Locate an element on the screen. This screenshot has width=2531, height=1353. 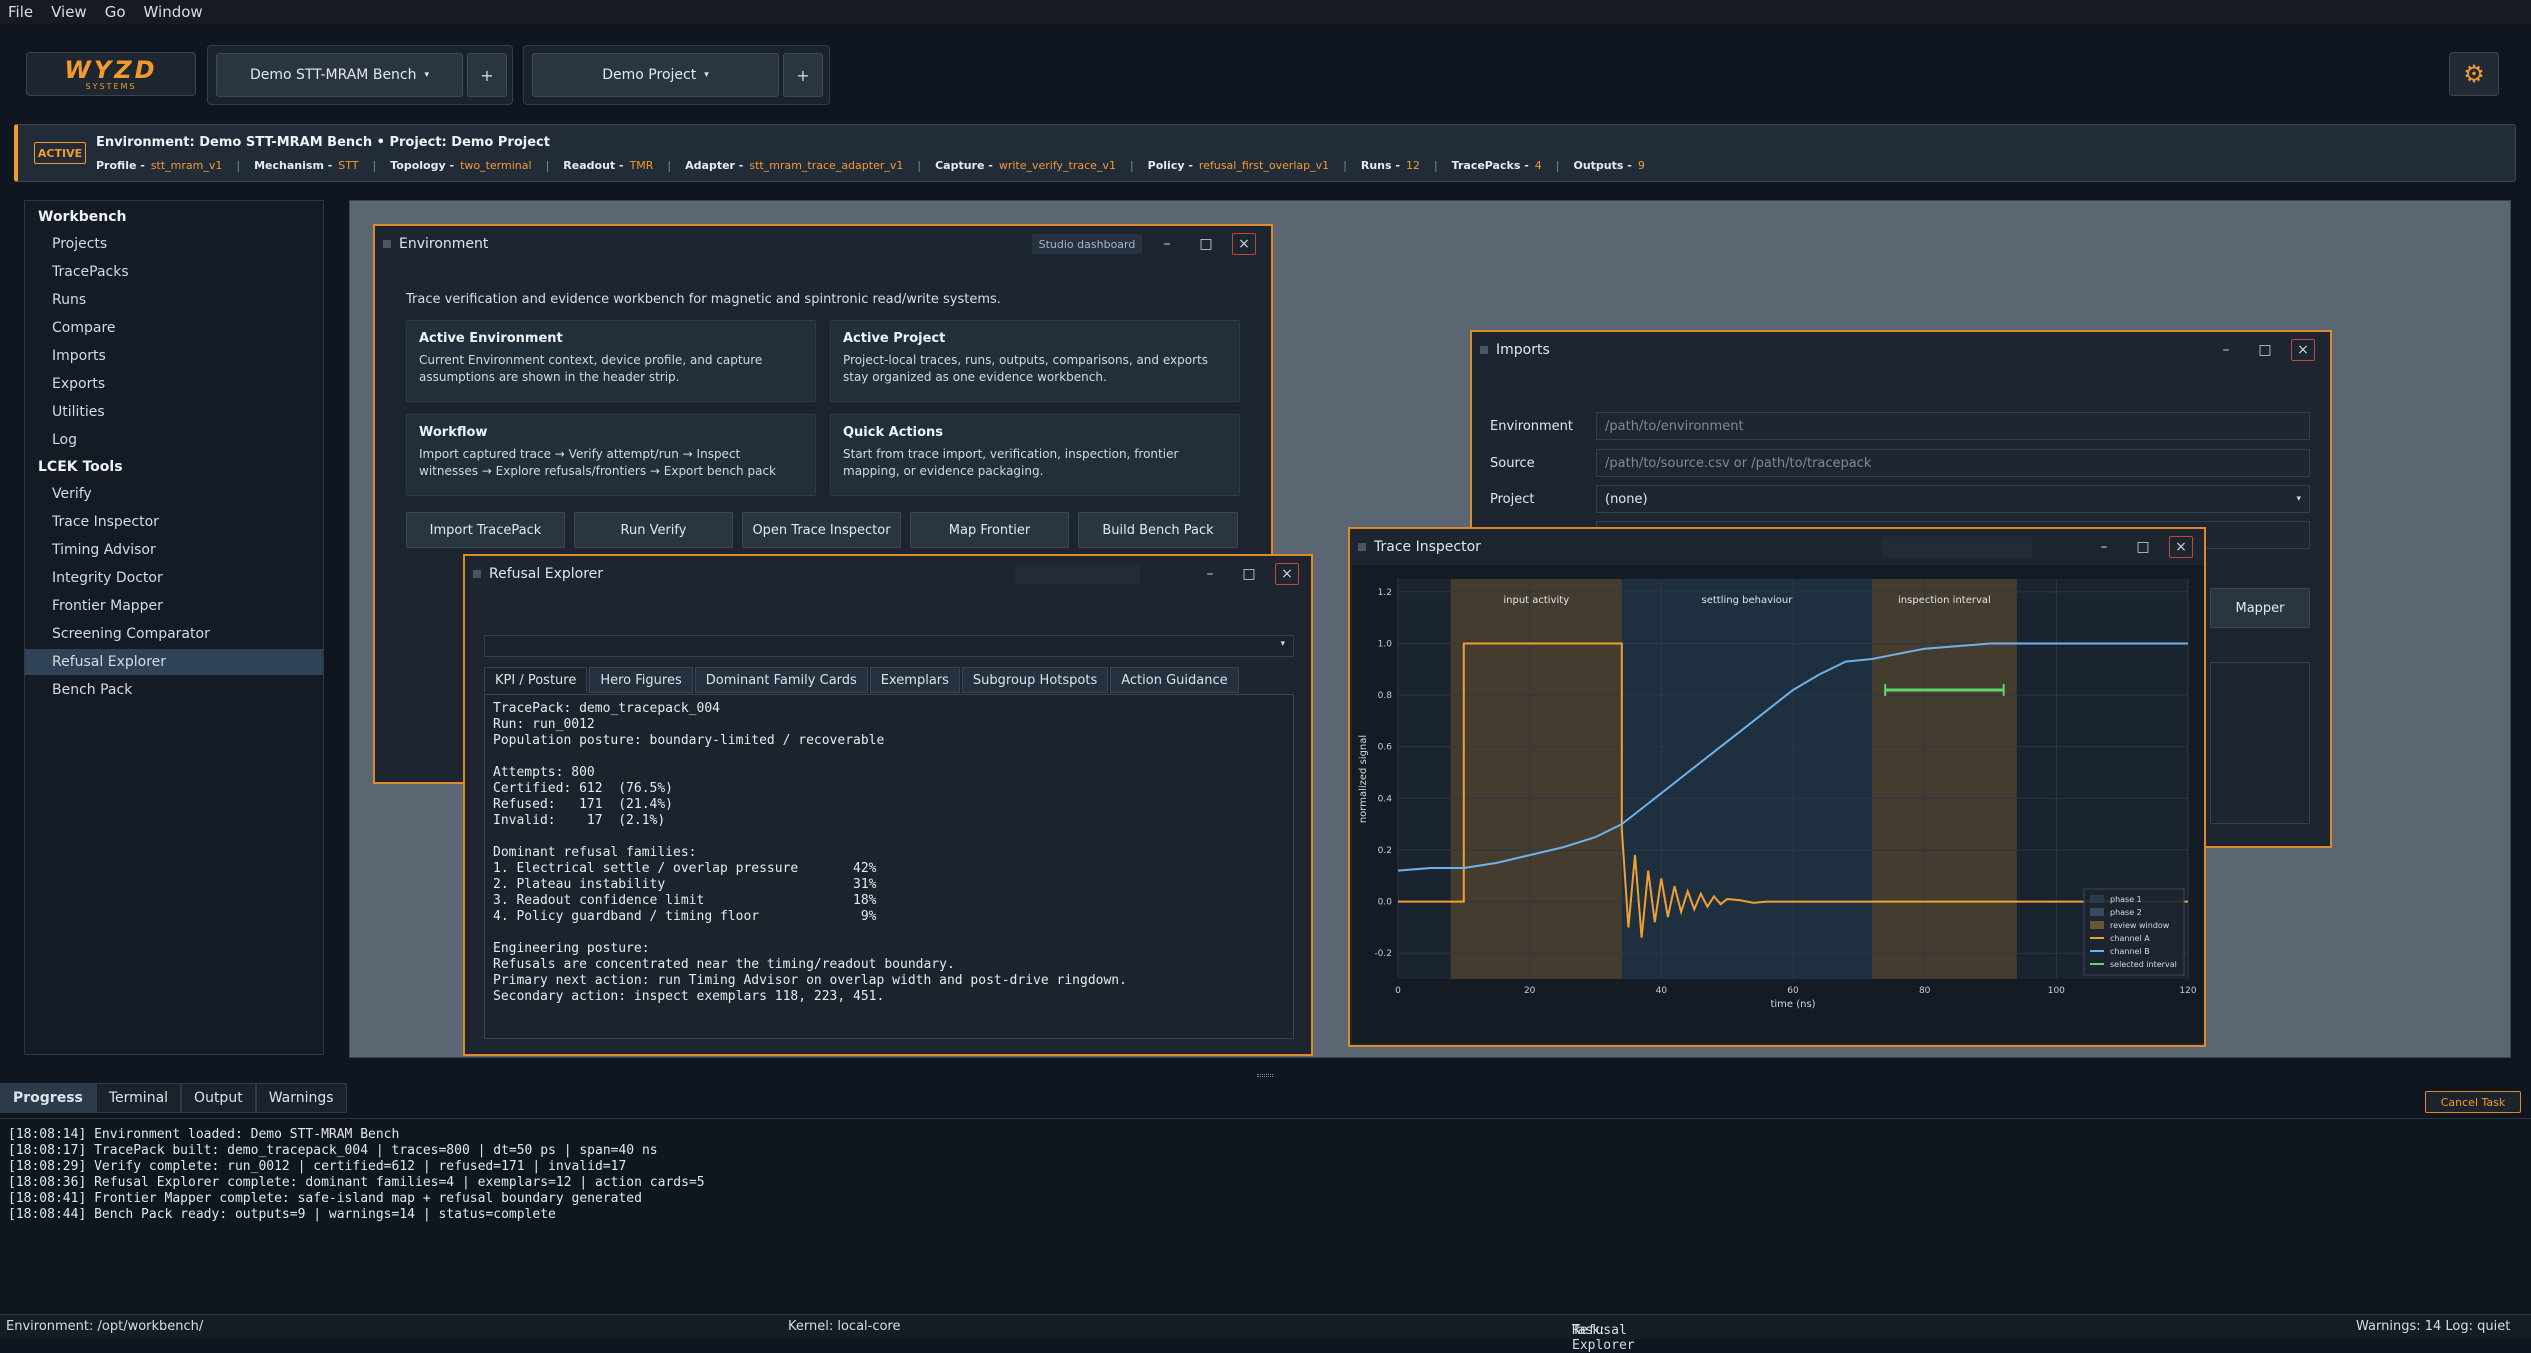
legend-entry: phase 2 is located at coordinates (2126, 912).